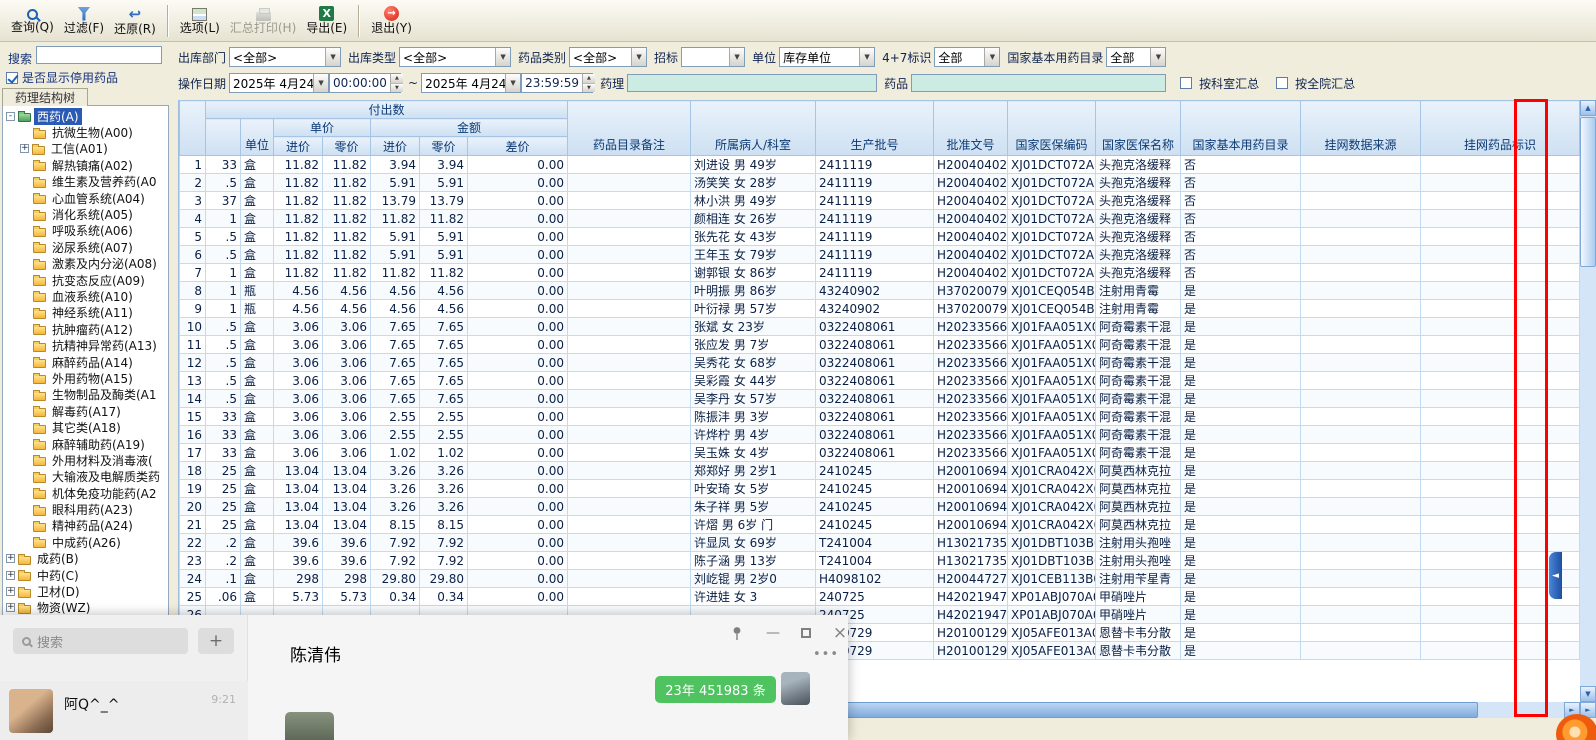 The height and width of the screenshot is (740, 1596). I want to click on tree-item: 精神药品(A24), so click(85, 526).